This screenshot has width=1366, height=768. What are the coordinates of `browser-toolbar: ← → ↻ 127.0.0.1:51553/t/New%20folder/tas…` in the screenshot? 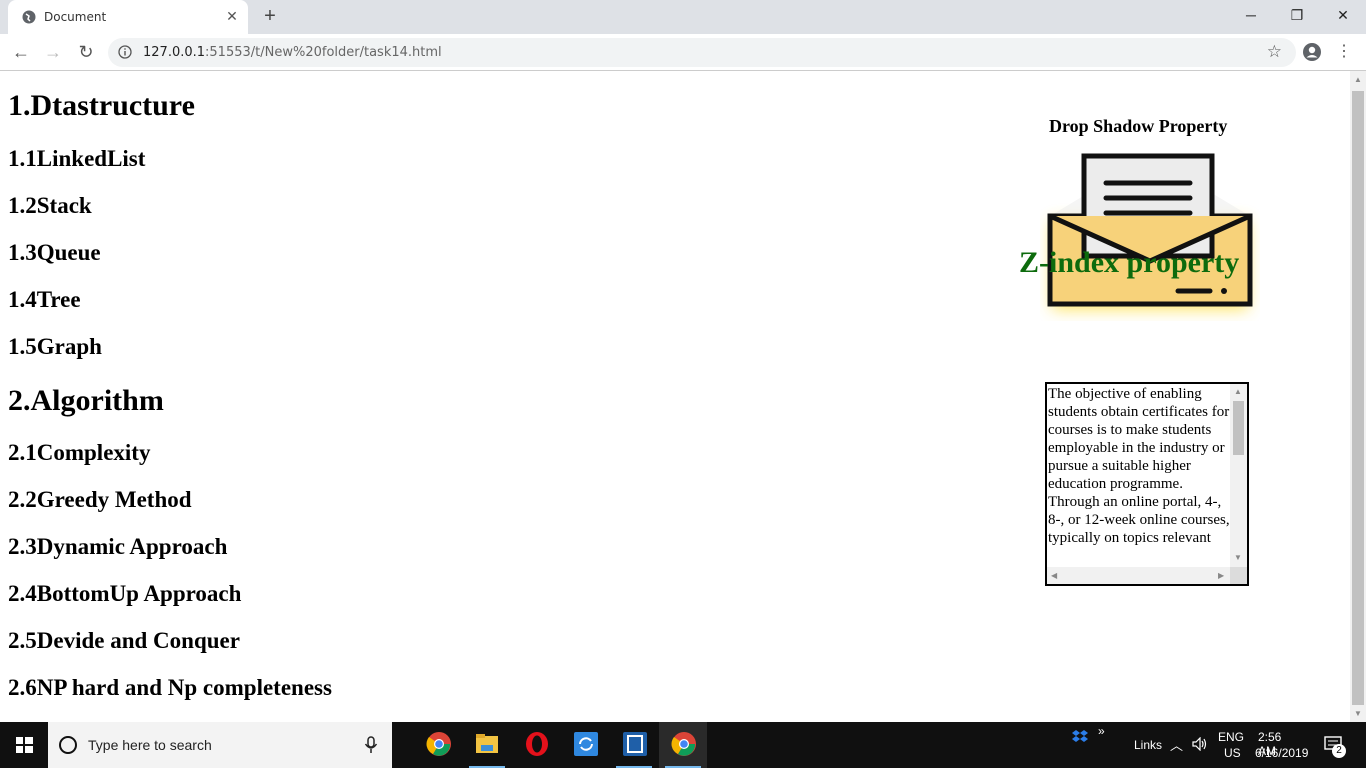 It's located at (683, 52).